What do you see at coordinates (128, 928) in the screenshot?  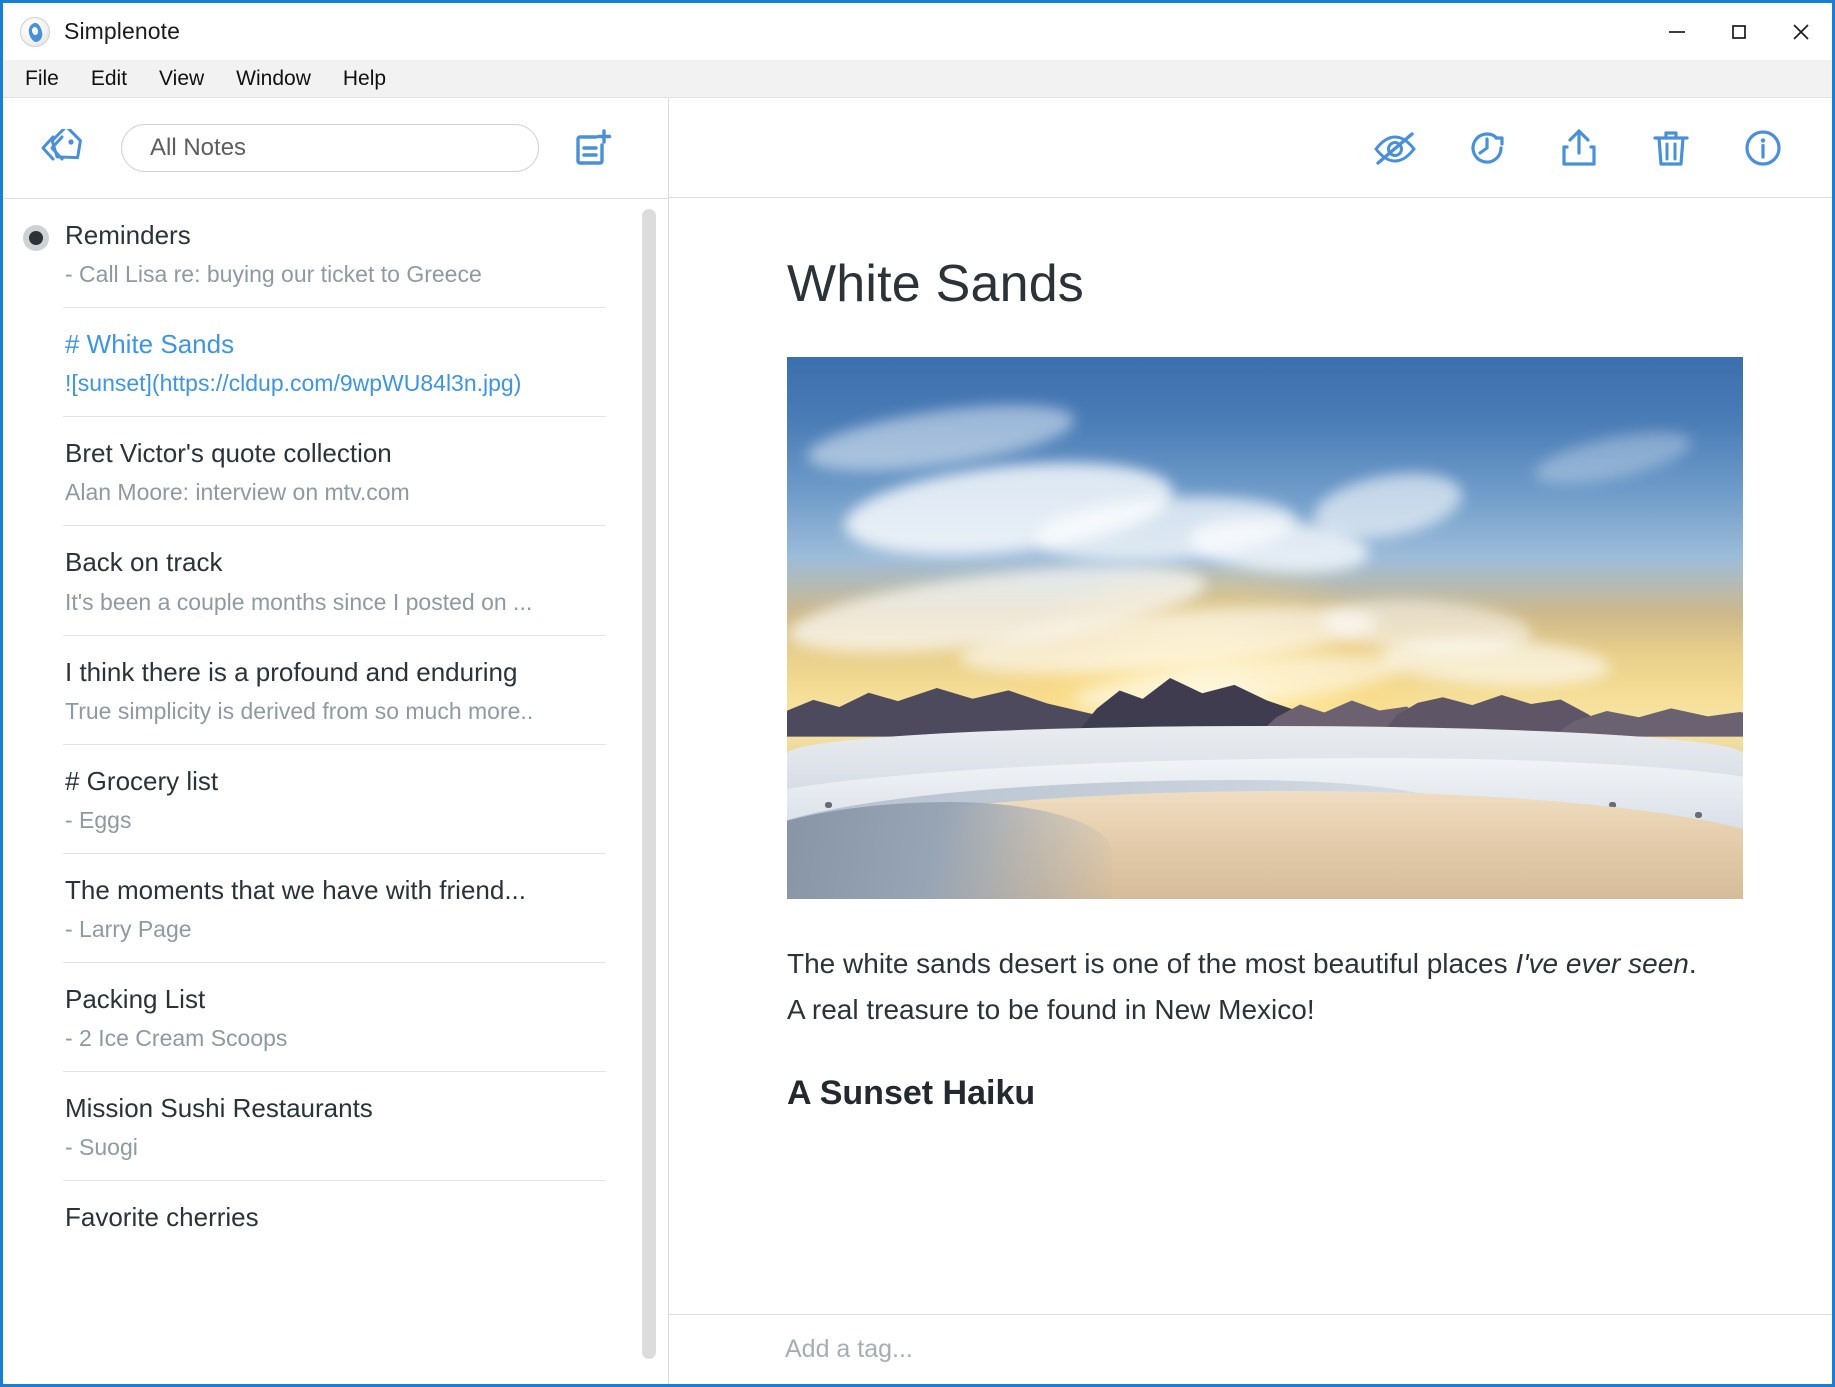 I see `note-preview: - Larry Page` at bounding box center [128, 928].